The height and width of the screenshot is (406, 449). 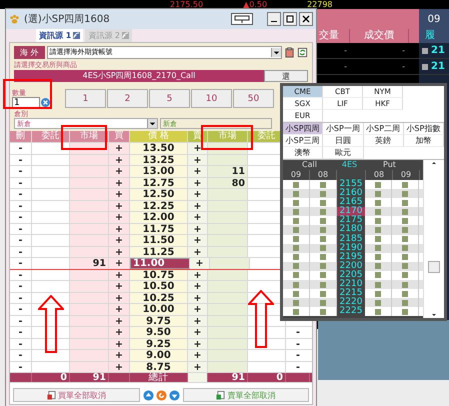 I want to click on strike-cell: 2210, so click(x=351, y=285).